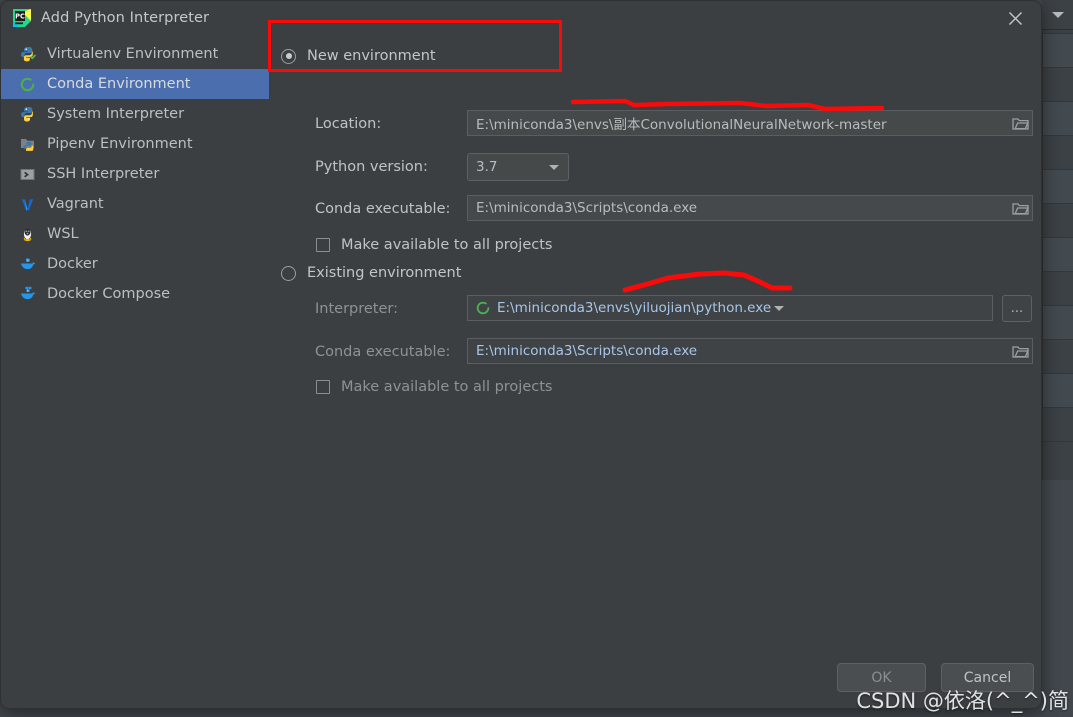  Describe the element at coordinates (962, 701) in the screenshot. I see `watermark: CSDN @依洛(^_^)简` at that location.